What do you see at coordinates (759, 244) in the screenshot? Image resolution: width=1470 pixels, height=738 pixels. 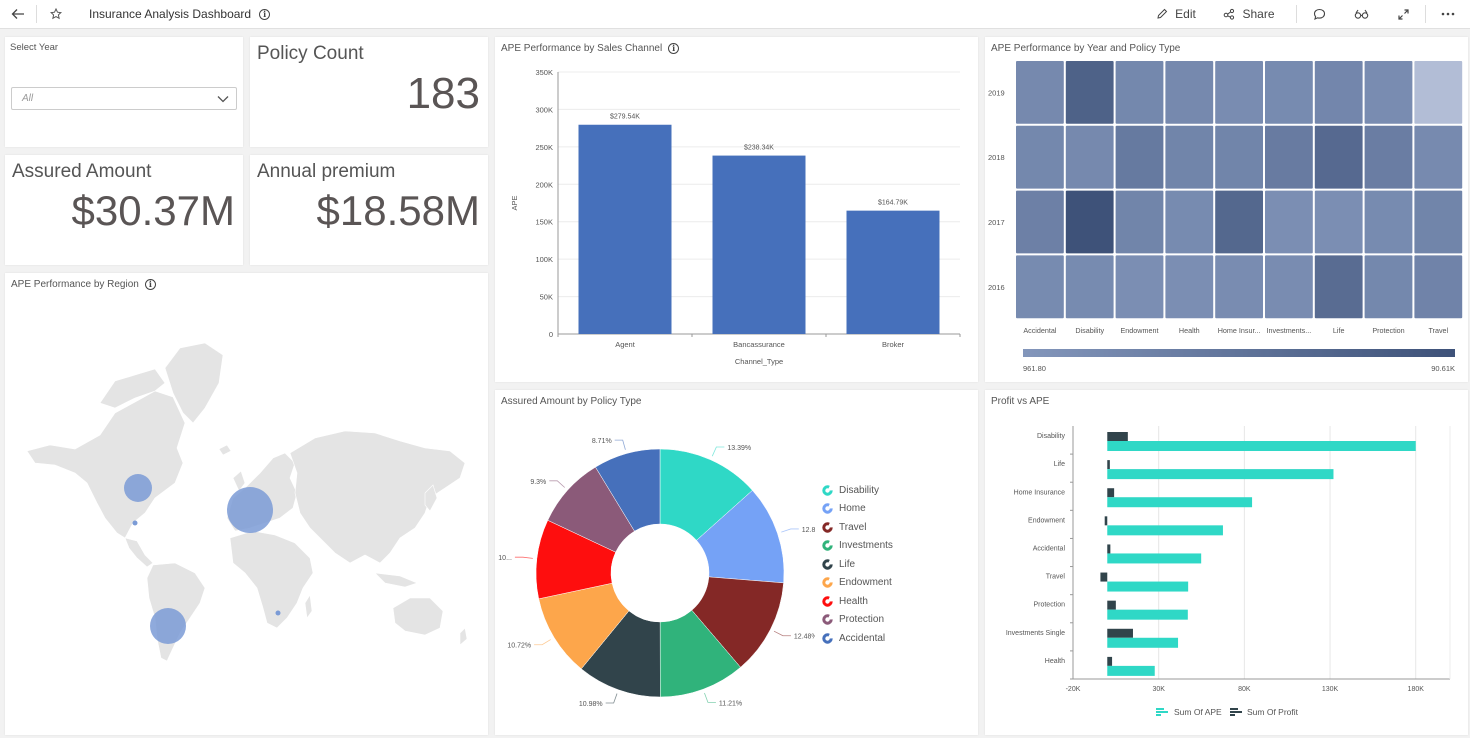 I see `bar-bancassurance` at bounding box center [759, 244].